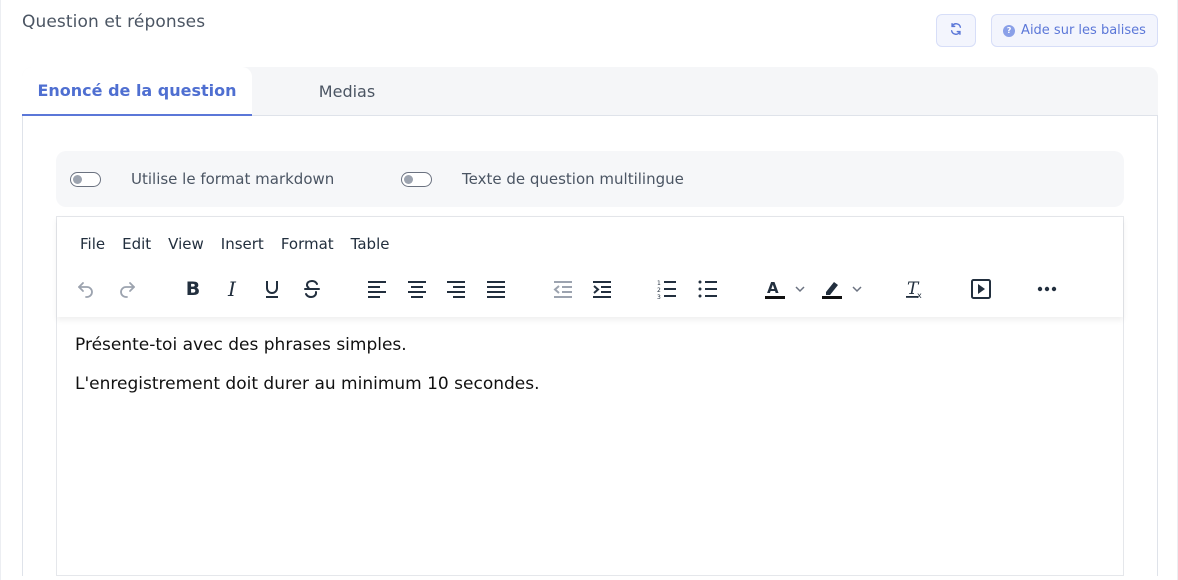  I want to click on italic-icon: I, so click(232, 289).